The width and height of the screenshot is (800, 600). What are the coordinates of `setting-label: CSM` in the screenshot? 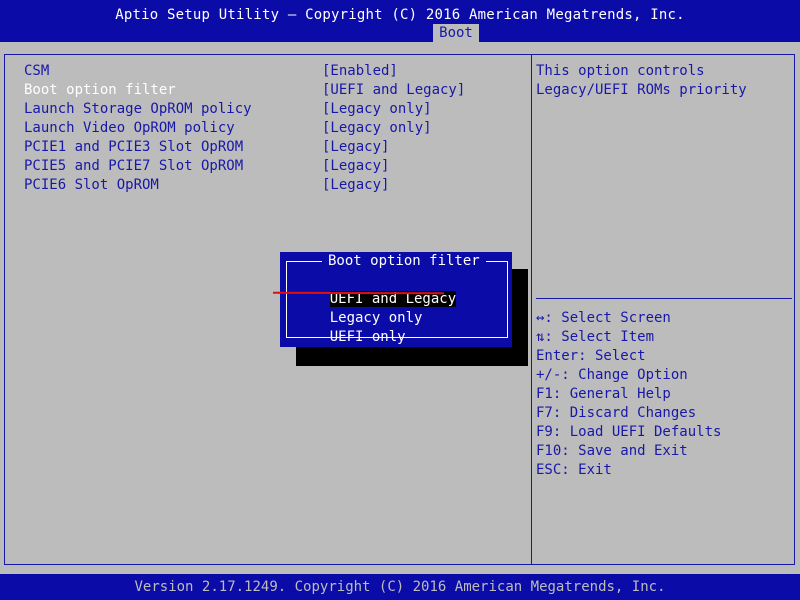 It's located at (37, 71).